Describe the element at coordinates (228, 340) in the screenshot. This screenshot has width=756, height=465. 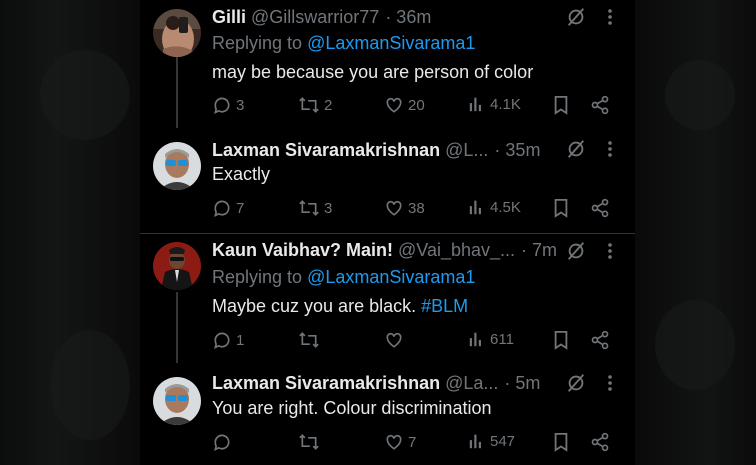
I see `reply-button: 1` at that location.